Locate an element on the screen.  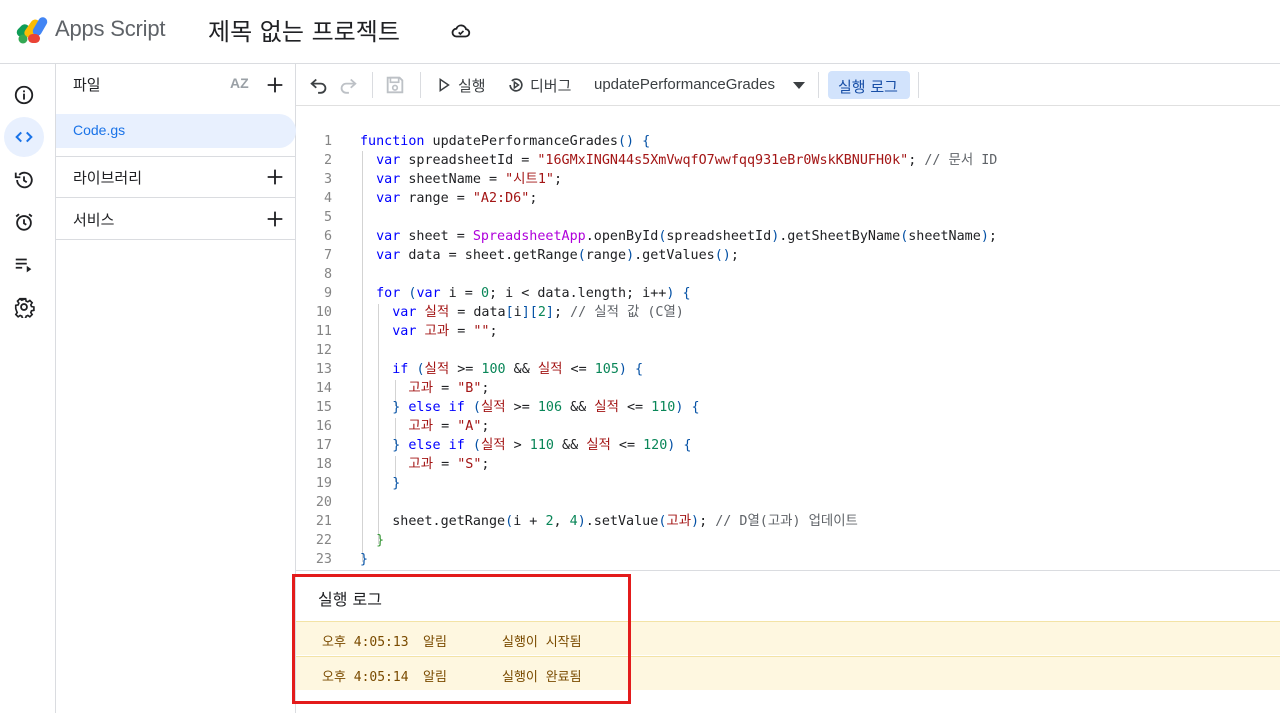
code-line: 20 is located at coordinates (323, 502).